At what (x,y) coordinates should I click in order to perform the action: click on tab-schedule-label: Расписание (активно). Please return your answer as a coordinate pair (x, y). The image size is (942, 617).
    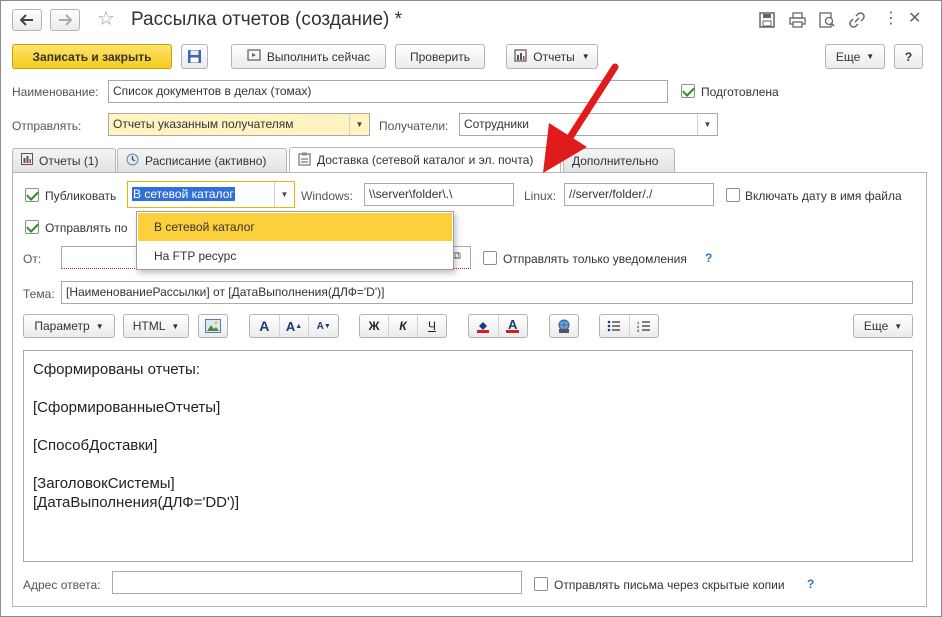
    Looking at the image, I should click on (206, 160).